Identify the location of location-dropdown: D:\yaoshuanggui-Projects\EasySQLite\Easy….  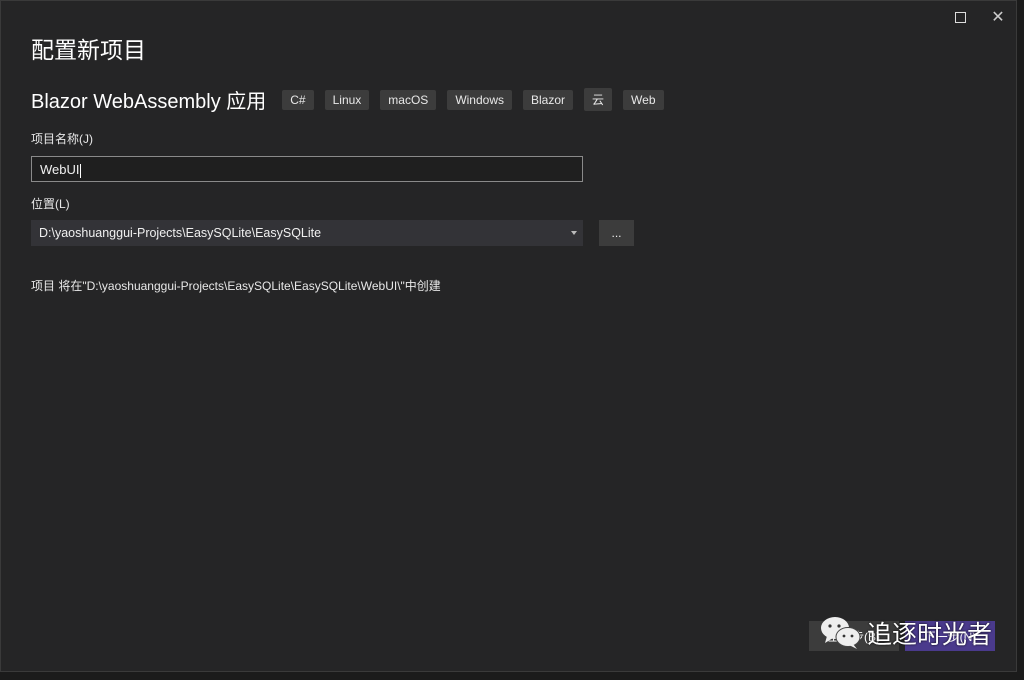
(307, 233).